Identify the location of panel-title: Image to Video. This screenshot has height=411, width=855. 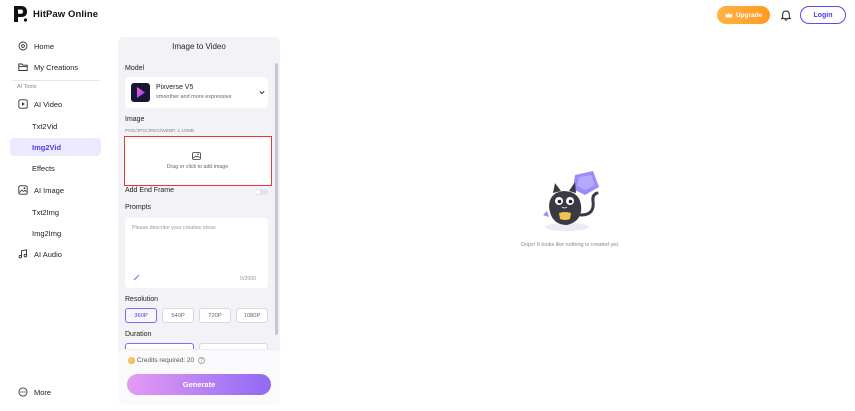
(199, 46).